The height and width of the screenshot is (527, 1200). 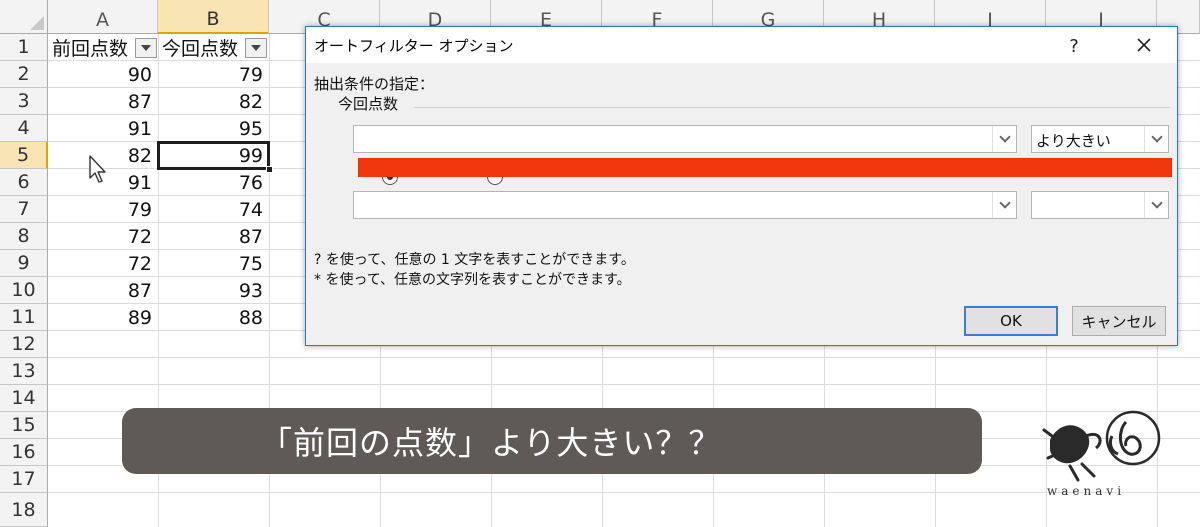 What do you see at coordinates (103, 17) in the screenshot?
I see `column-header-a: A` at bounding box center [103, 17].